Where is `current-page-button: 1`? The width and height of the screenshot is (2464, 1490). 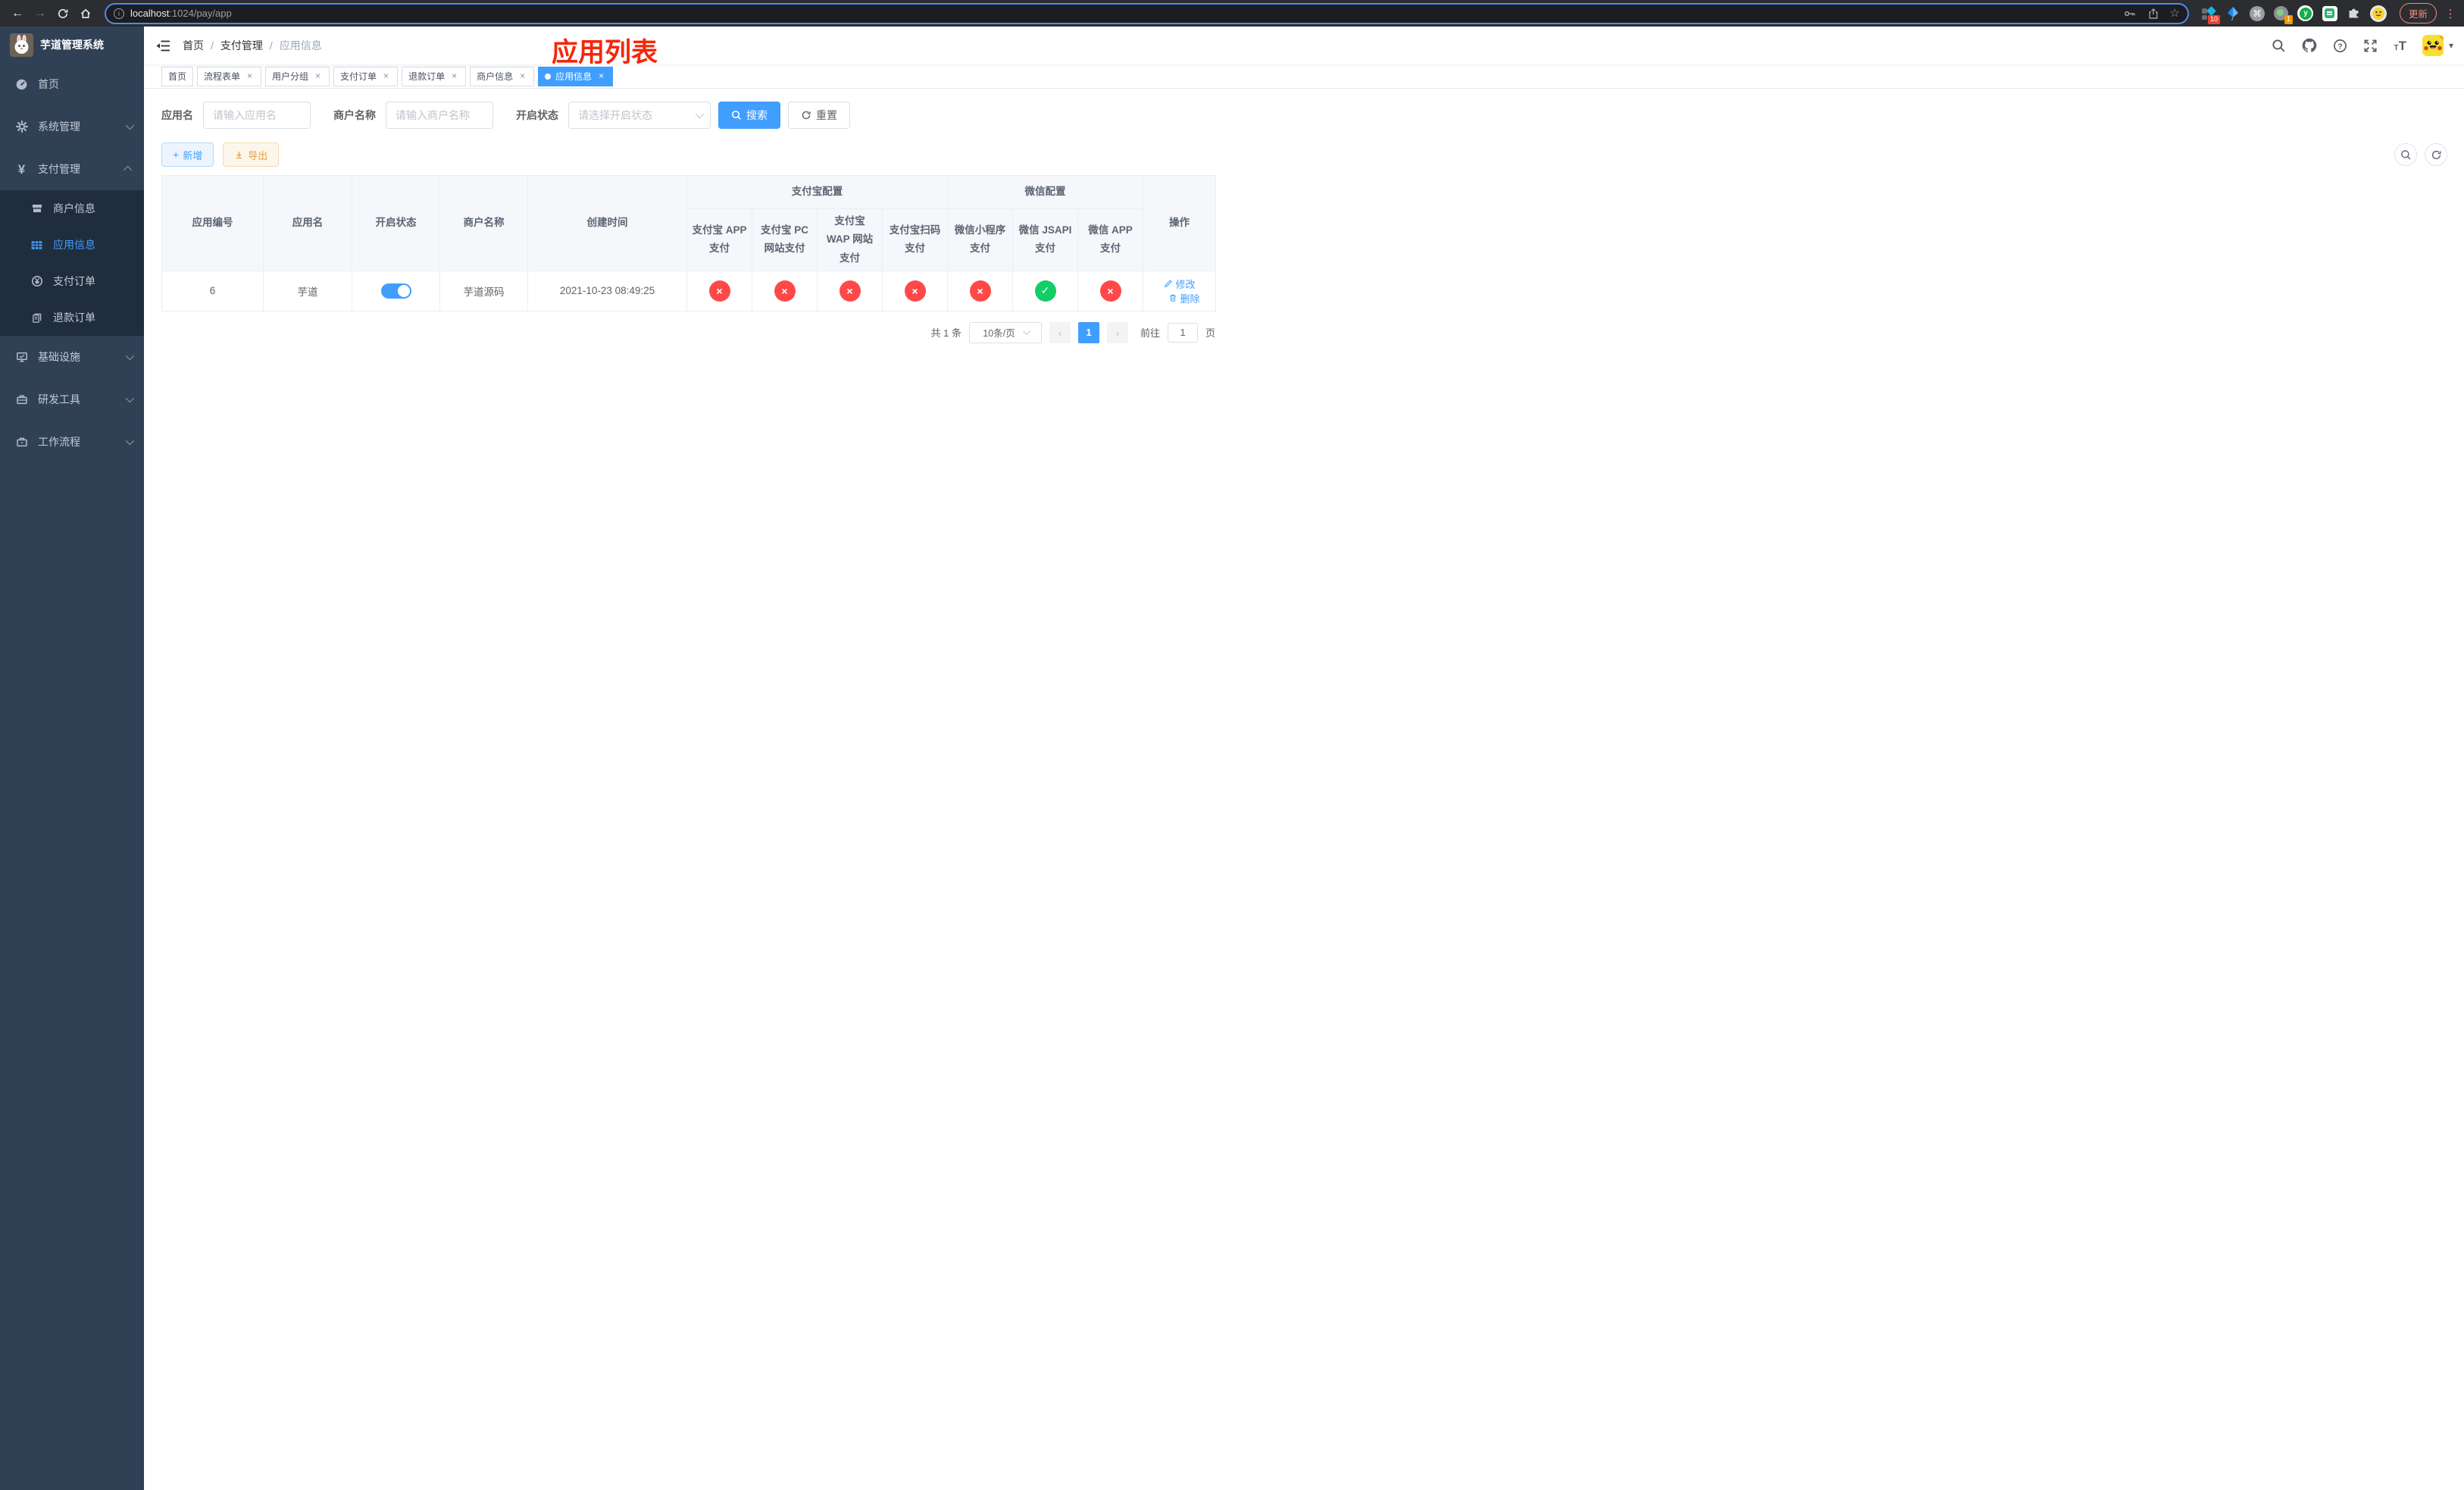 current-page-button: 1 is located at coordinates (1088, 332).